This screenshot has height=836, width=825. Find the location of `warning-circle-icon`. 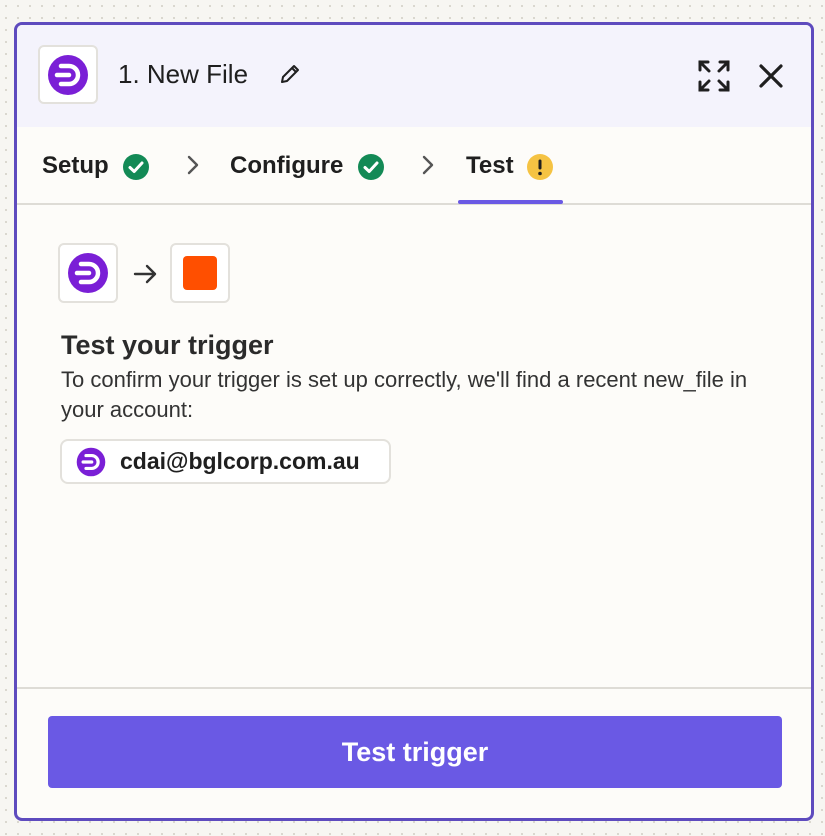

warning-circle-icon is located at coordinates (540, 167).